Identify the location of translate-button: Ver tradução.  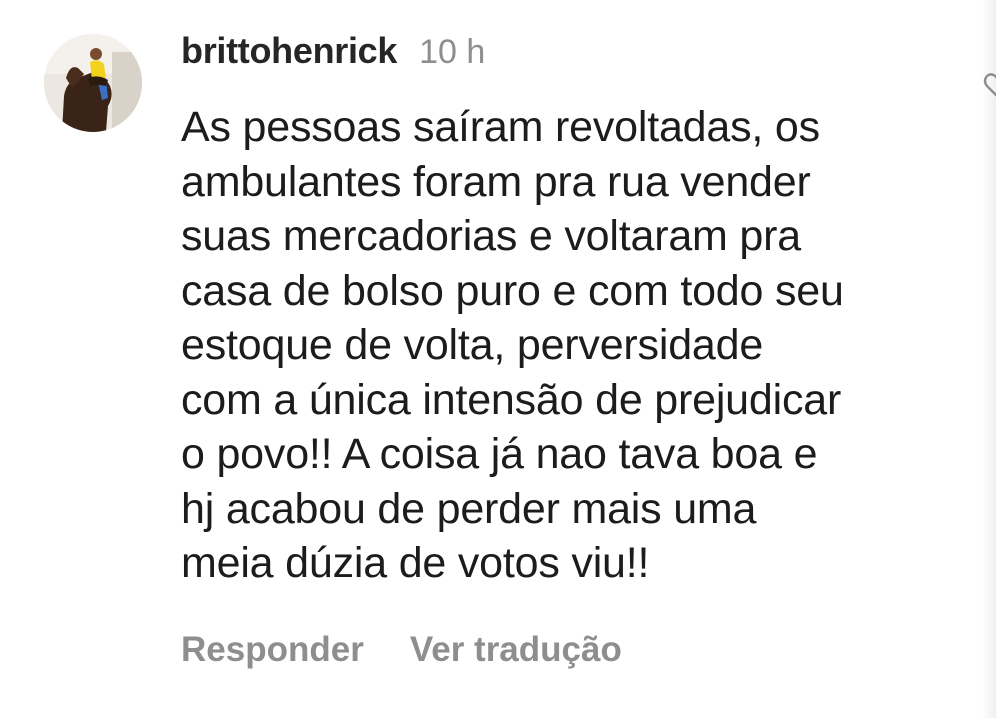
(516, 650).